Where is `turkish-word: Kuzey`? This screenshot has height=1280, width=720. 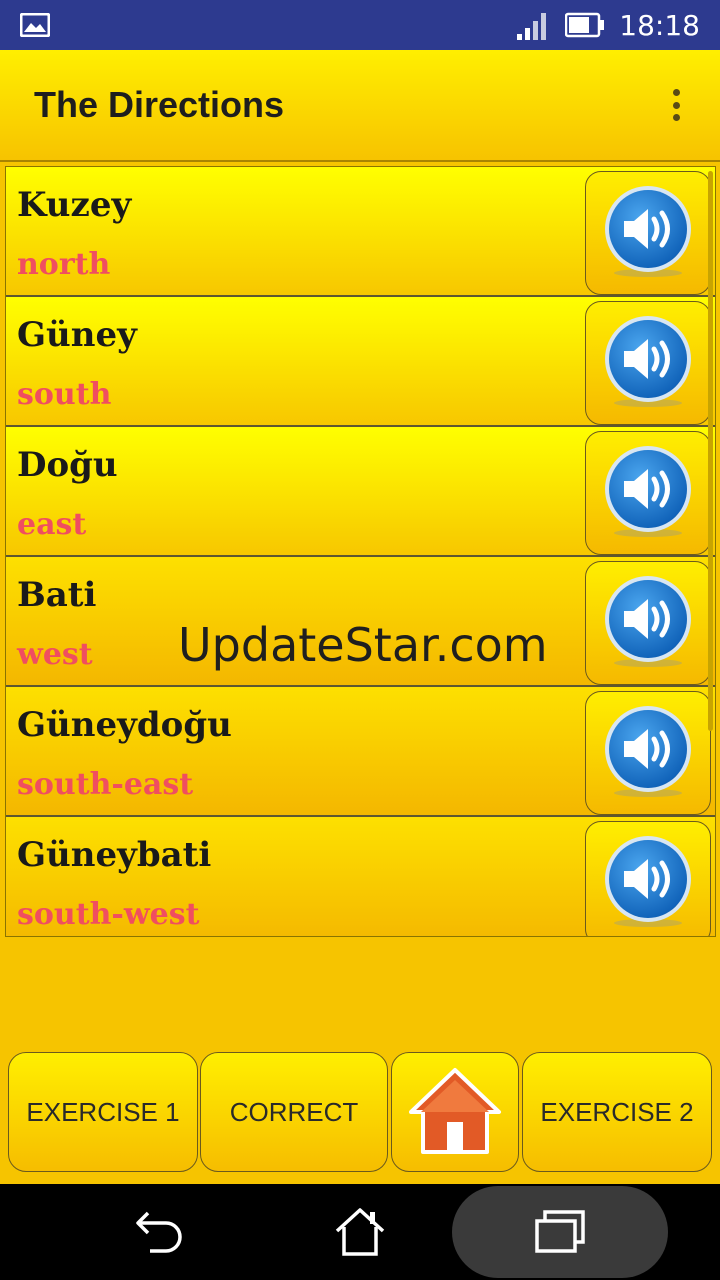
turkish-word: Kuzey is located at coordinates (74, 205).